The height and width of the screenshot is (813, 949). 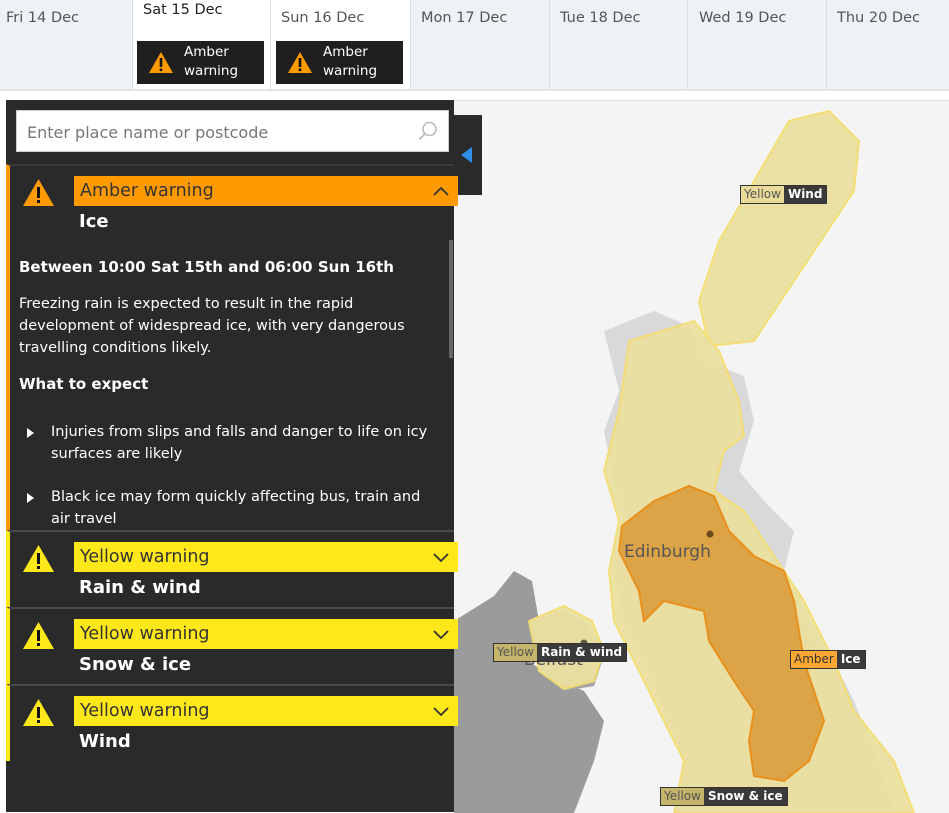 What do you see at coordinates (428, 131) in the screenshot?
I see `search-icon` at bounding box center [428, 131].